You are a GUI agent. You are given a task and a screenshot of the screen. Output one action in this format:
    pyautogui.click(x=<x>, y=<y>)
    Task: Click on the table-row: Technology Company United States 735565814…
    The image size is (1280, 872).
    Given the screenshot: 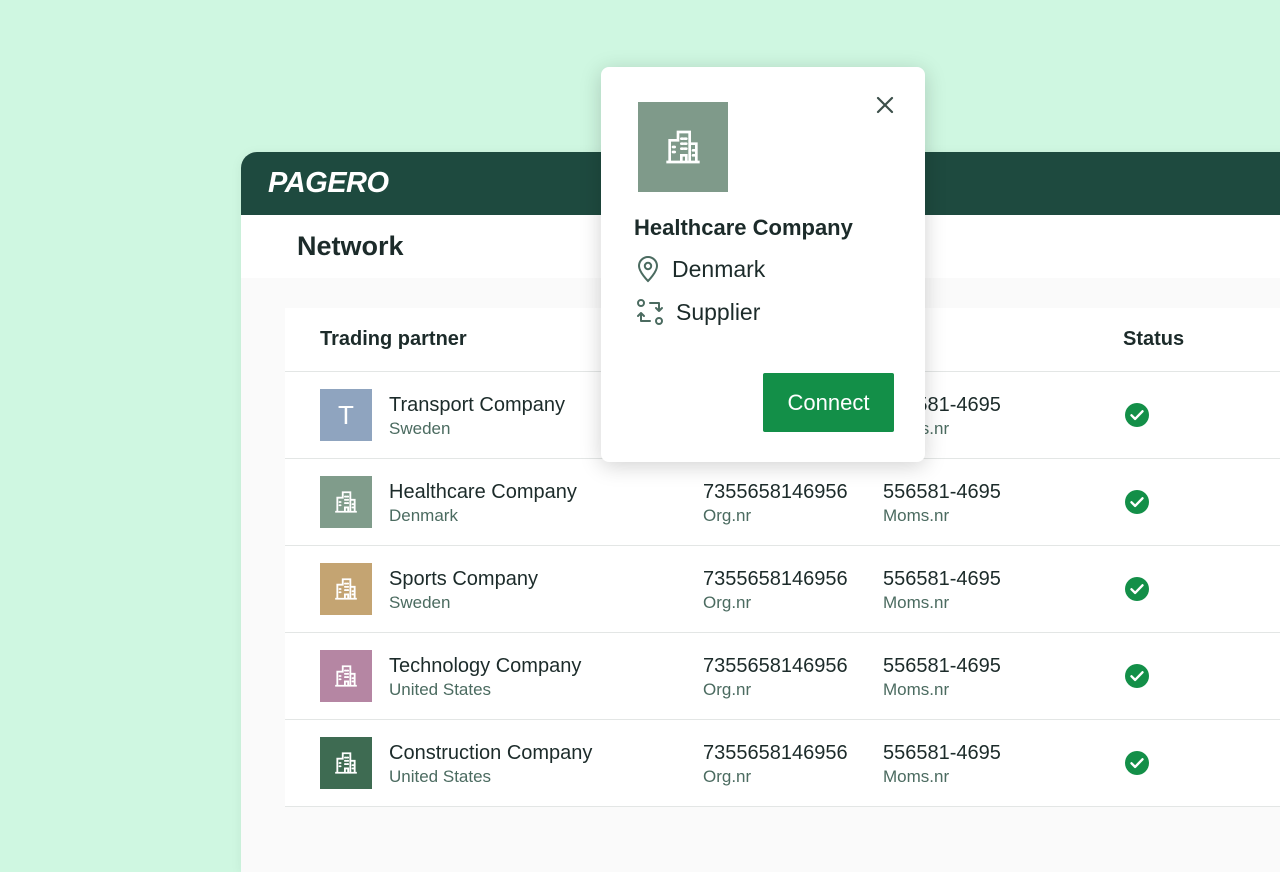 What is the action you would take?
    pyautogui.click(x=782, y=676)
    